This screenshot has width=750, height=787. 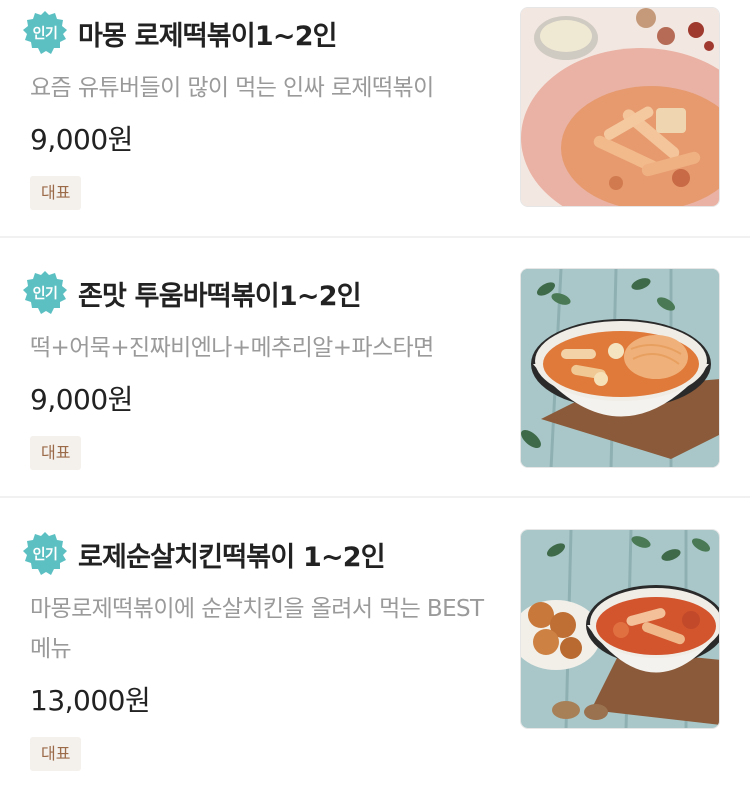 I want to click on menu-item-title-row: 인기 로제순살치킨떡볶이 1~2인, so click(x=257, y=554).